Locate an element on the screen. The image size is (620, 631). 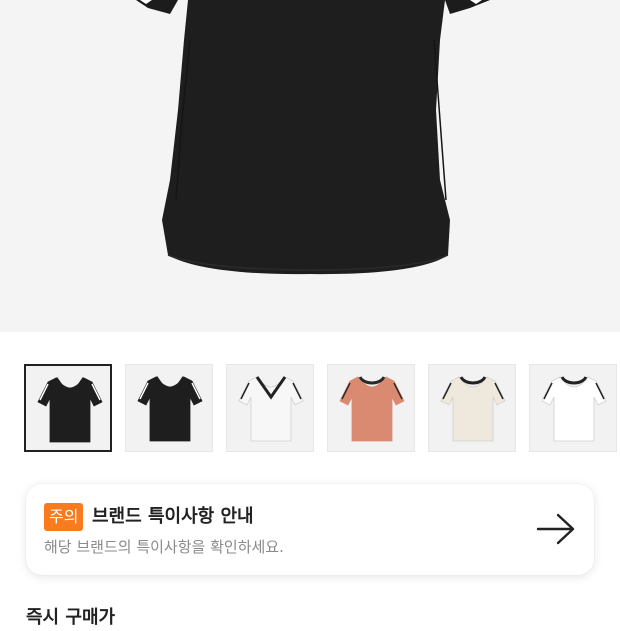
thumb-white-vneck is located at coordinates (270, 408).